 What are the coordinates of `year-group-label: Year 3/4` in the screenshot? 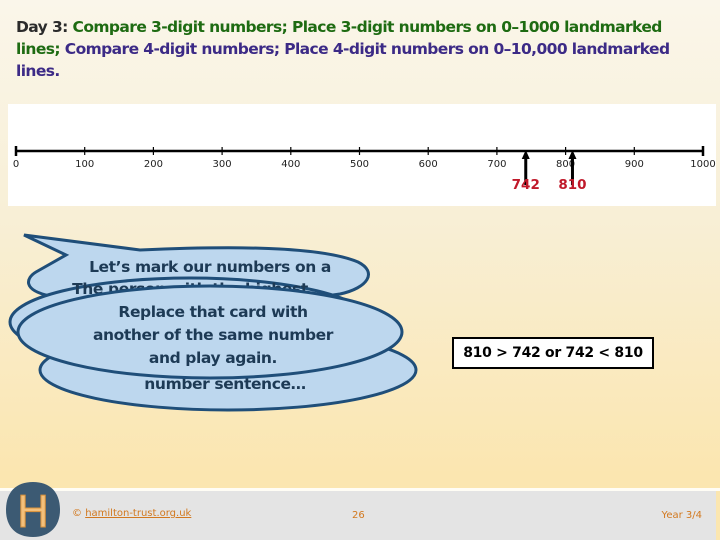 It's located at (681, 515).